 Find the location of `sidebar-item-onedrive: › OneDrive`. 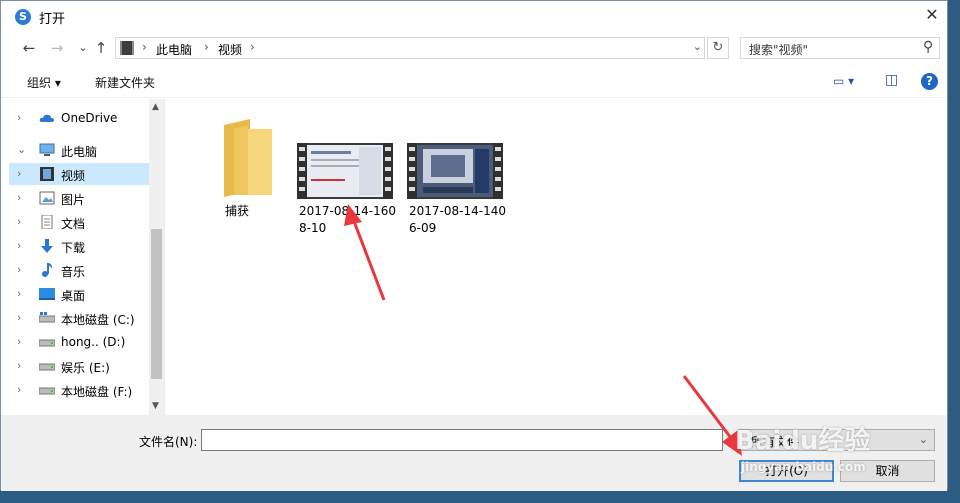

sidebar-item-onedrive: › OneDrive is located at coordinates (79, 118).